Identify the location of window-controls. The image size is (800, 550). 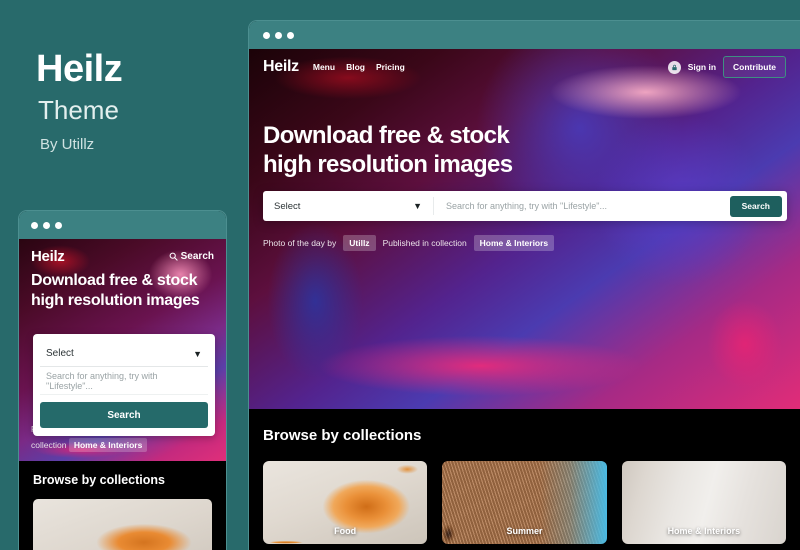
(46, 225).